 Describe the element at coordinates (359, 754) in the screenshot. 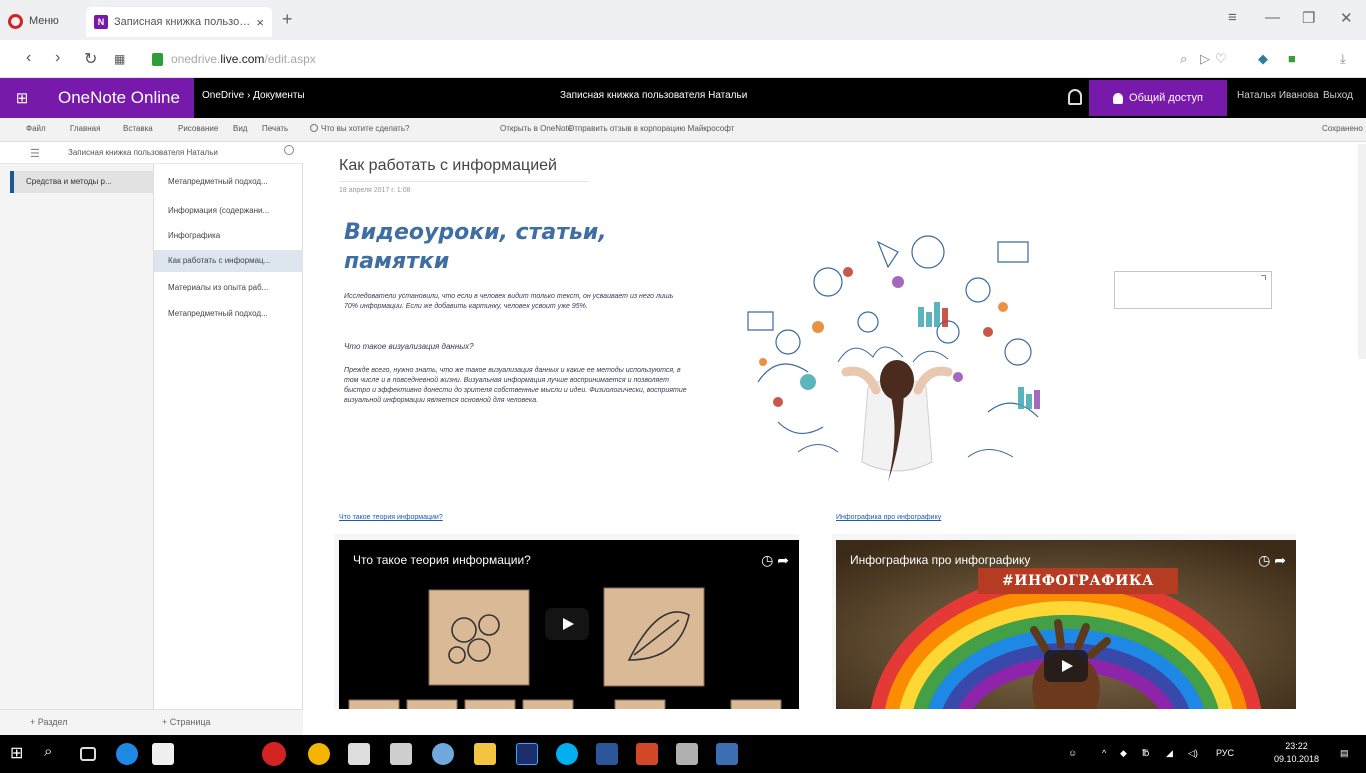

I see `calculator-icon` at that location.